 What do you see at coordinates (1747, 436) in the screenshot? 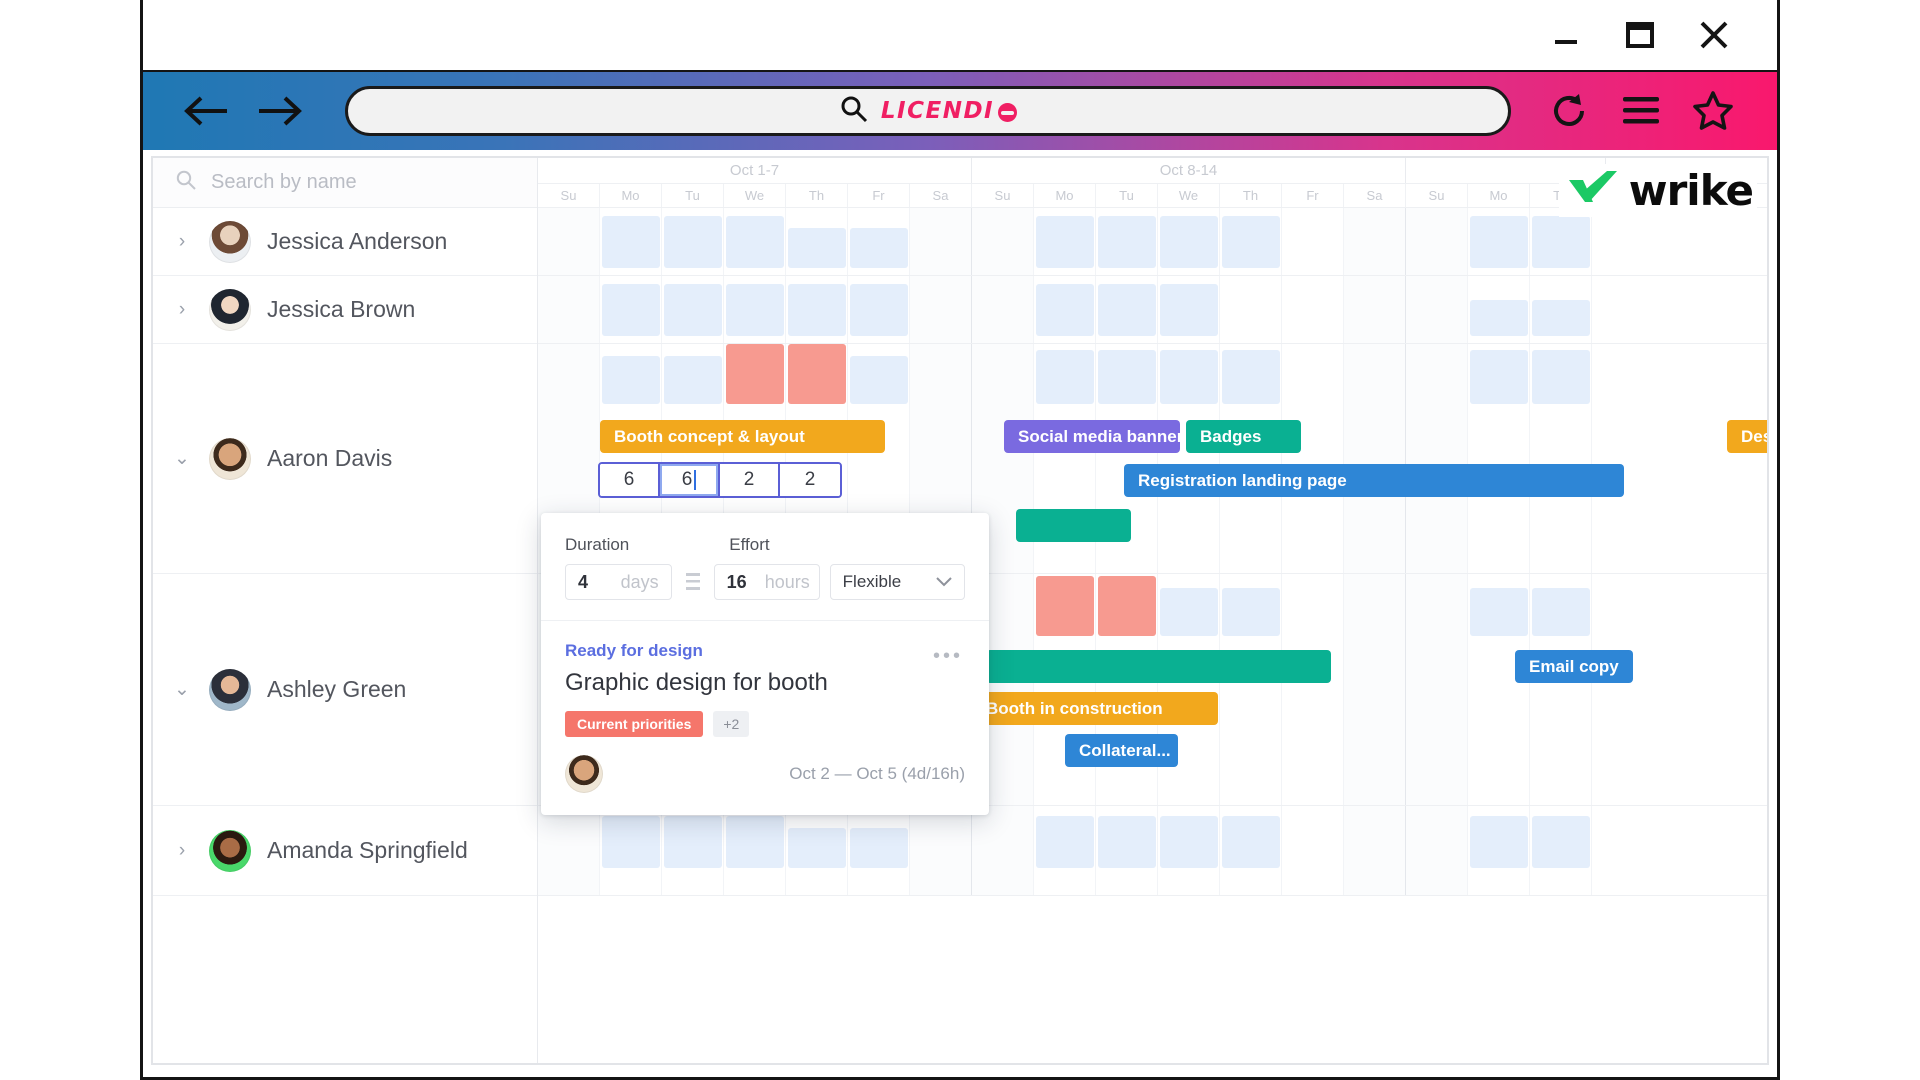
I see `task-bar-design: Design` at bounding box center [1747, 436].